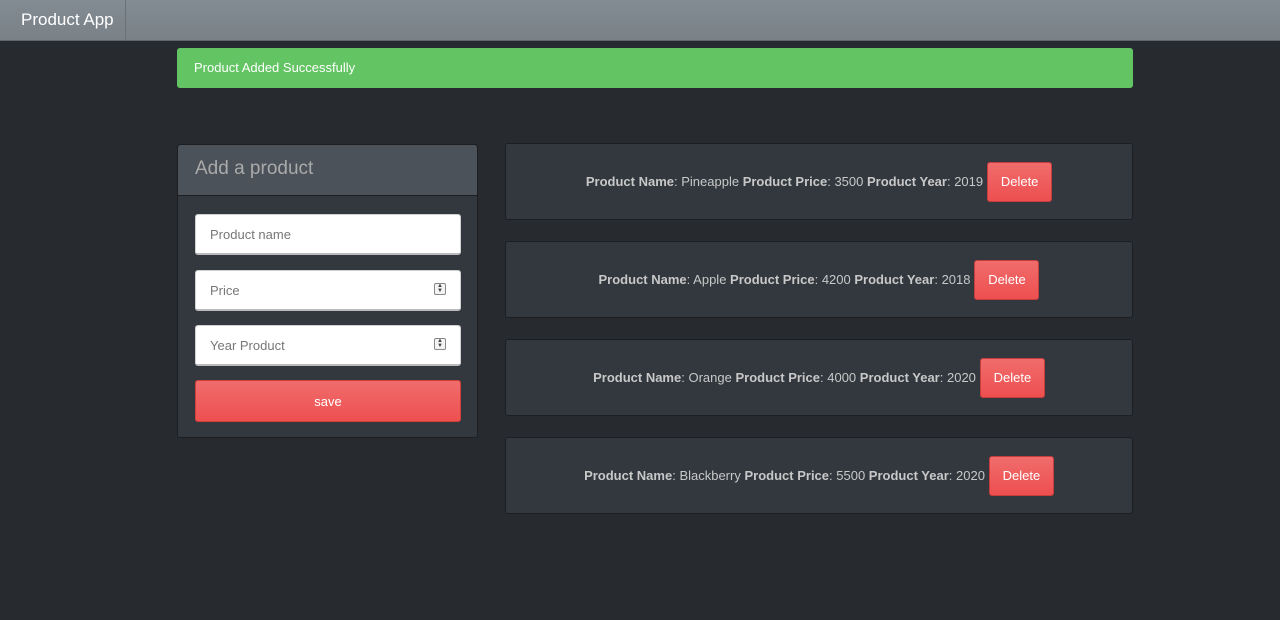 The width and height of the screenshot is (1280, 620). I want to click on price-input, so click(328, 290).